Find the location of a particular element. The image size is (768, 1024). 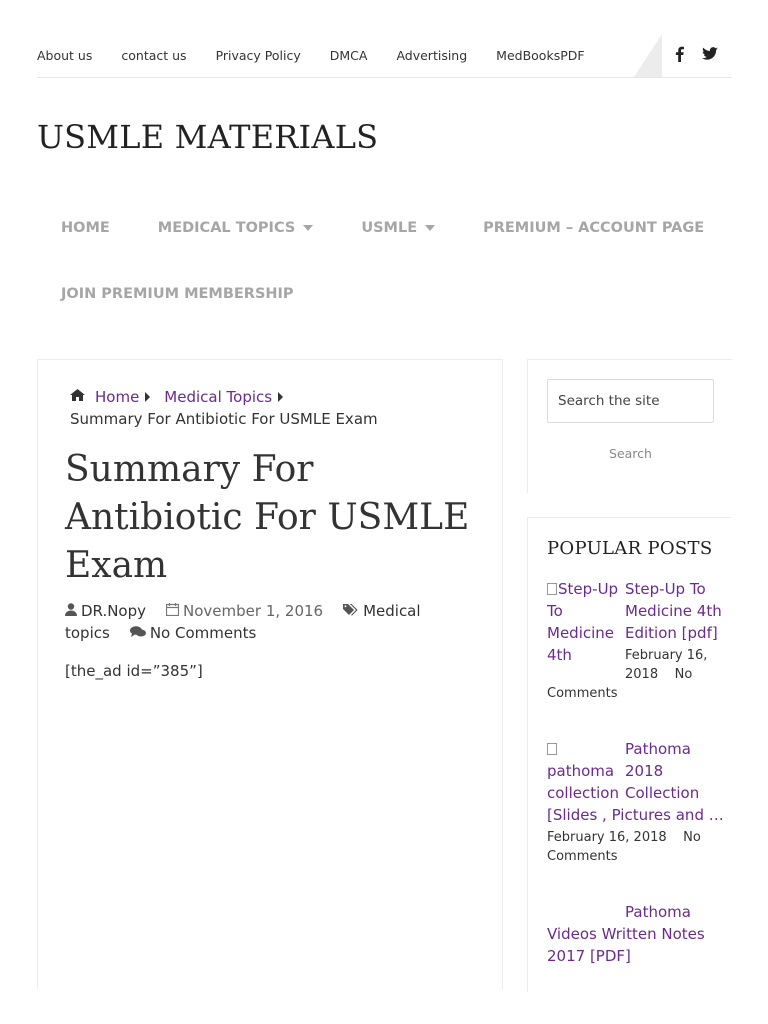

nav-item-medical-topics: MEDICAL TOPICS is located at coordinates (236, 228).